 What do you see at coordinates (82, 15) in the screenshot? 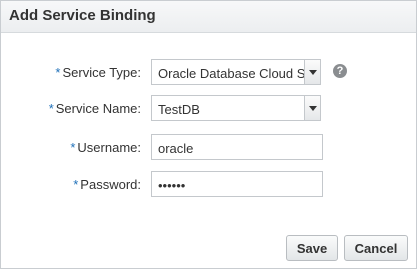
I see `dialog-title: Add Service Binding` at bounding box center [82, 15].